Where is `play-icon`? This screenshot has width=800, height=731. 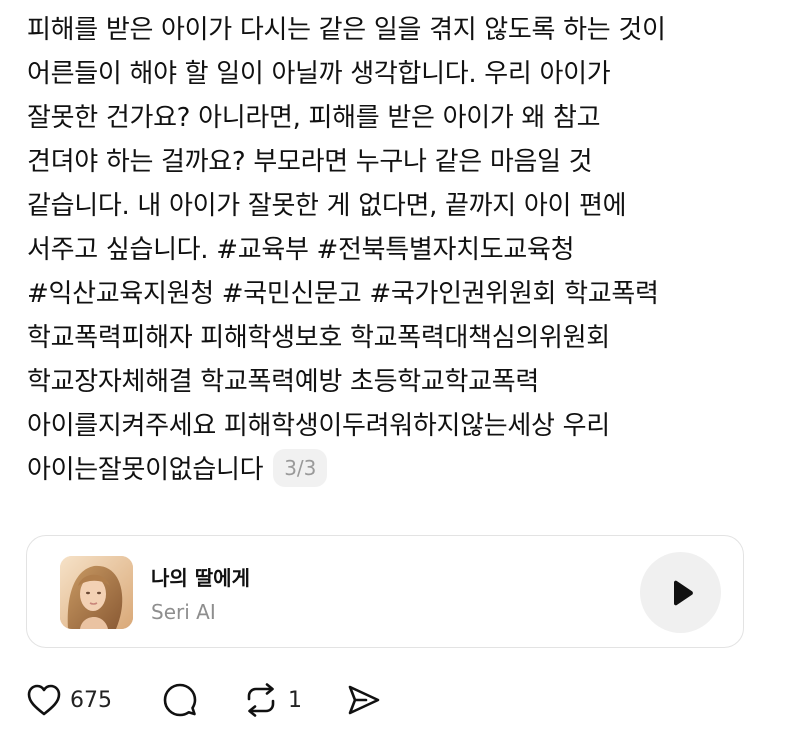 play-icon is located at coordinates (681, 593).